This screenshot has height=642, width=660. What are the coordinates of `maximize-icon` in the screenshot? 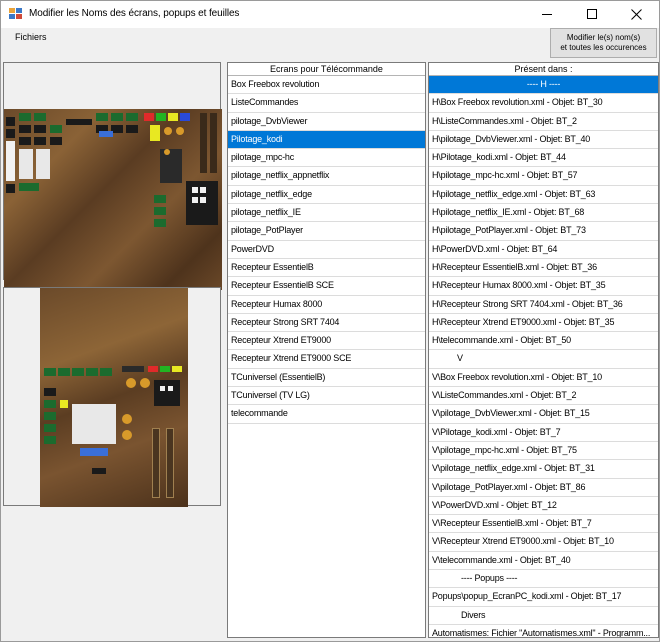 It's located at (592, 14).